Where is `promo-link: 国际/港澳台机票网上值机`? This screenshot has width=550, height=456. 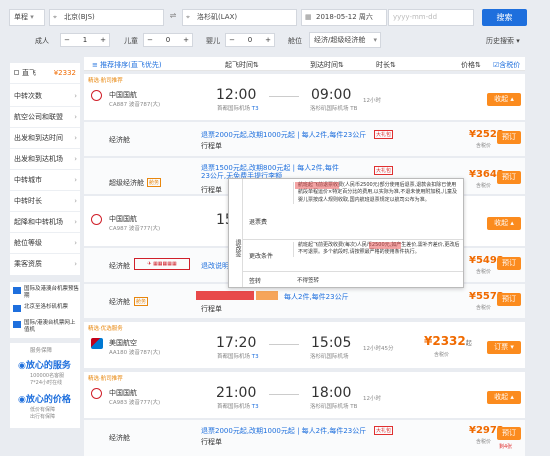
promo-link: 国际/港澳台机票网上值机 is located at coordinates (46, 329).